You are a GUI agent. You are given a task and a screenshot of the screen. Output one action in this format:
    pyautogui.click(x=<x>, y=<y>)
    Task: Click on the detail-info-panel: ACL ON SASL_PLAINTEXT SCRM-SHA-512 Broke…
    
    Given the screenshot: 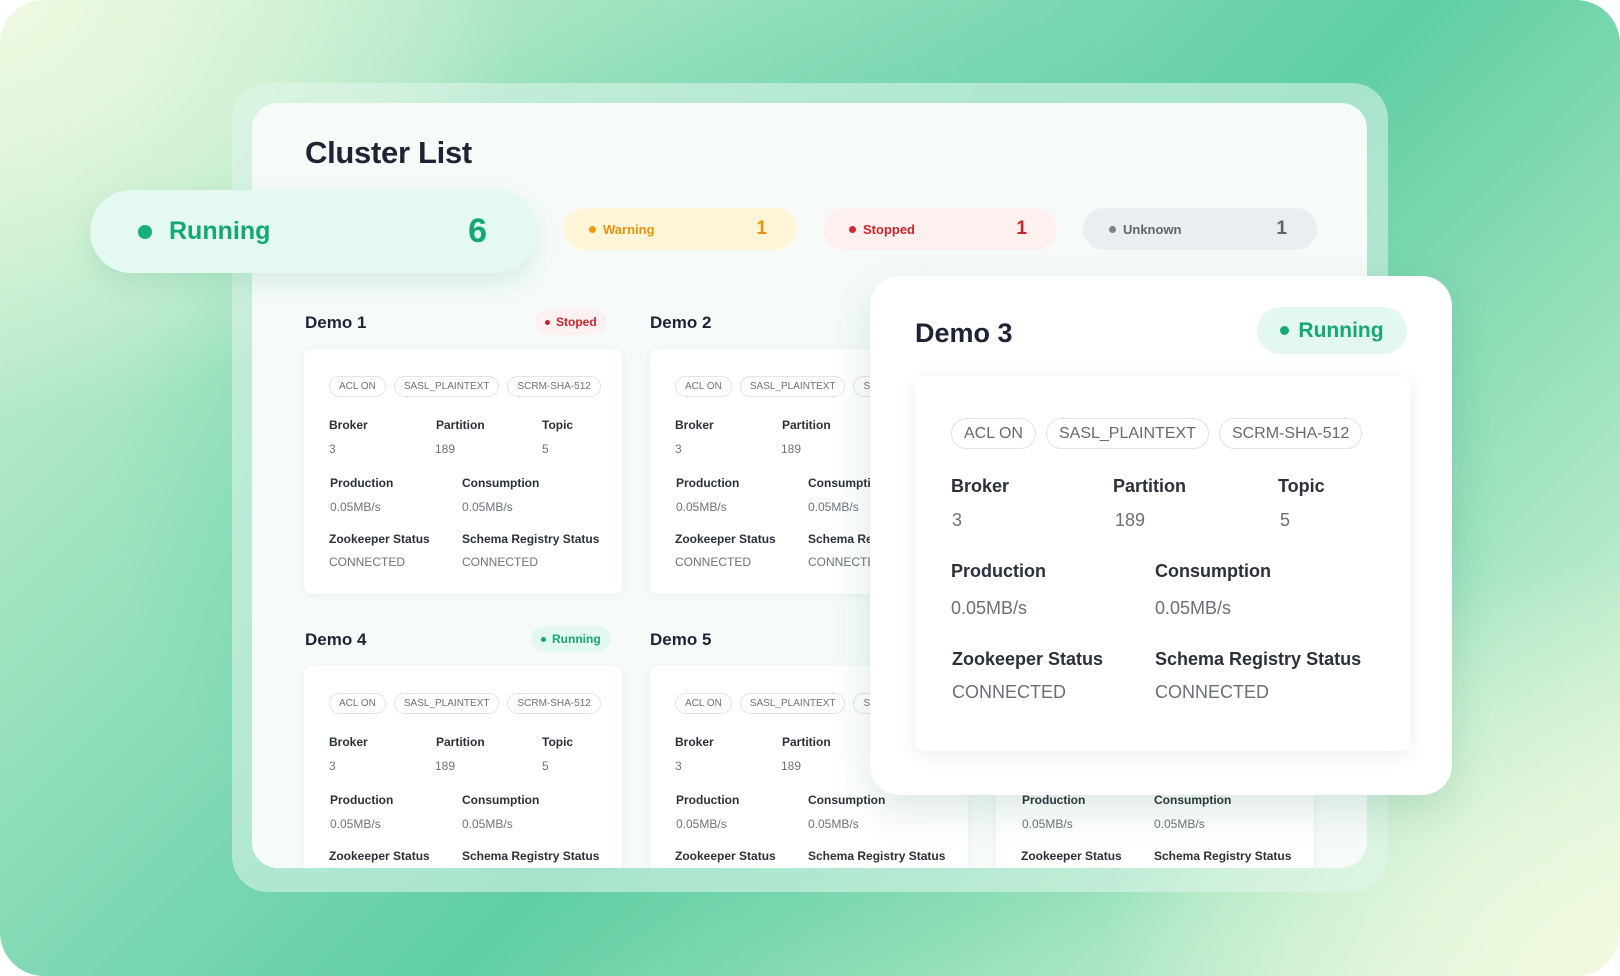 What is the action you would take?
    pyautogui.click(x=1162, y=563)
    